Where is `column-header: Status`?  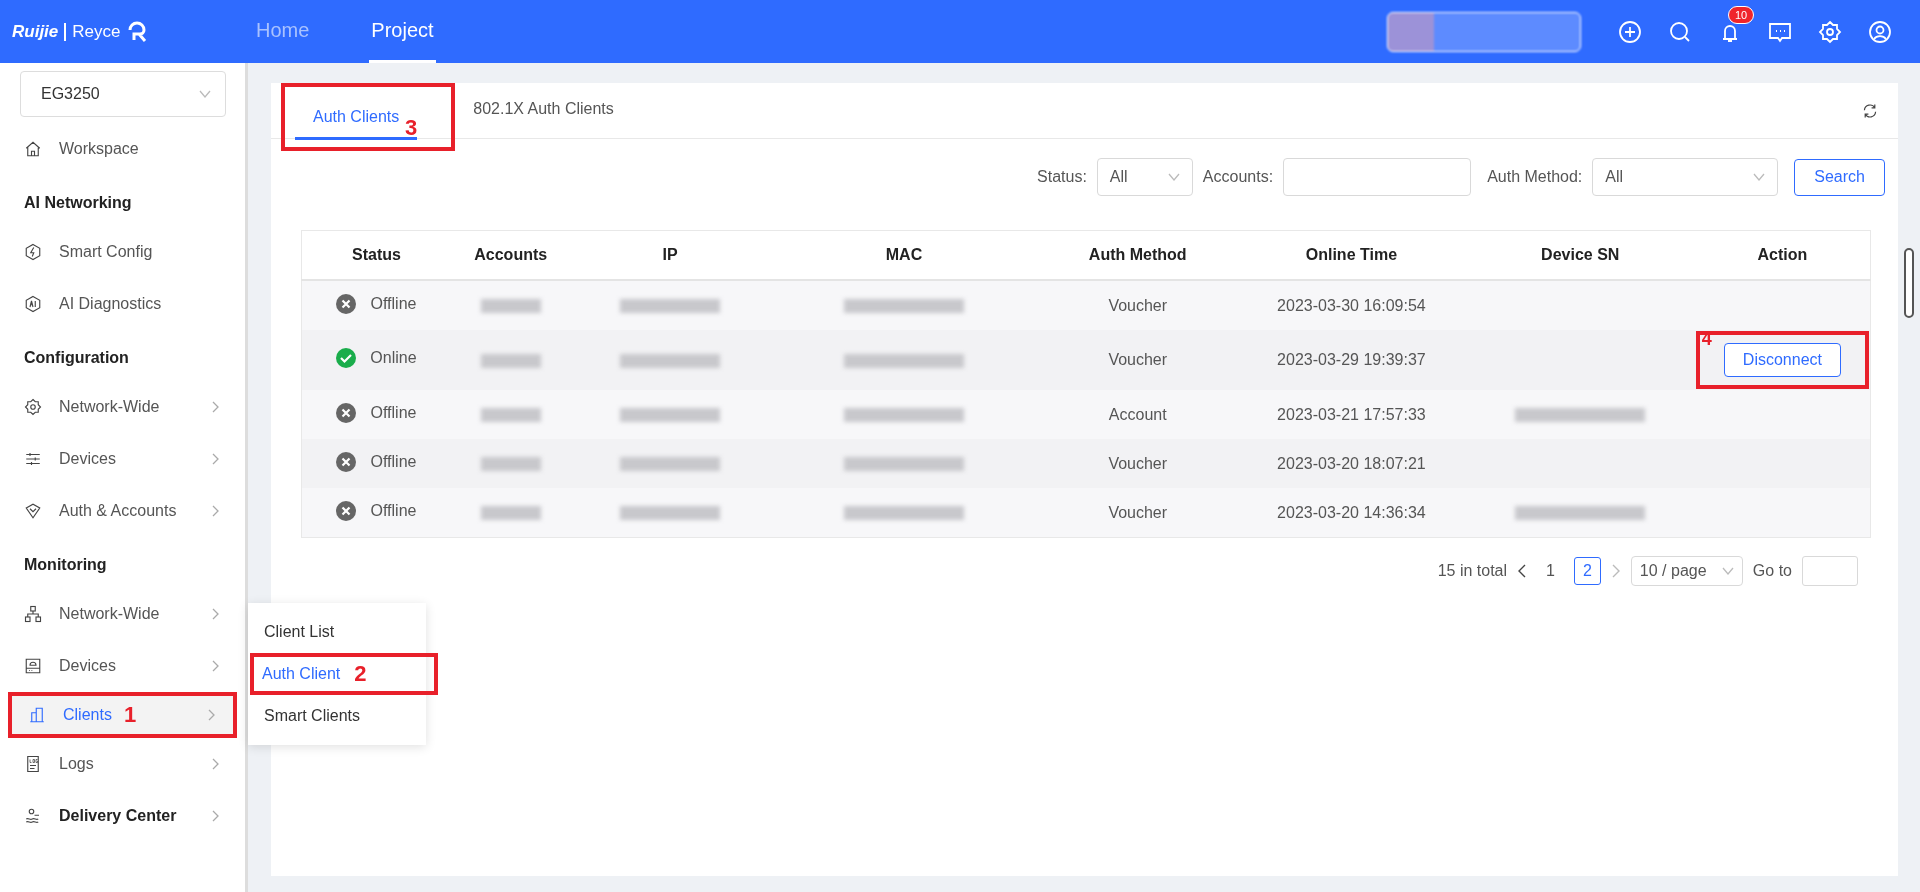
column-header: Status is located at coordinates (376, 255).